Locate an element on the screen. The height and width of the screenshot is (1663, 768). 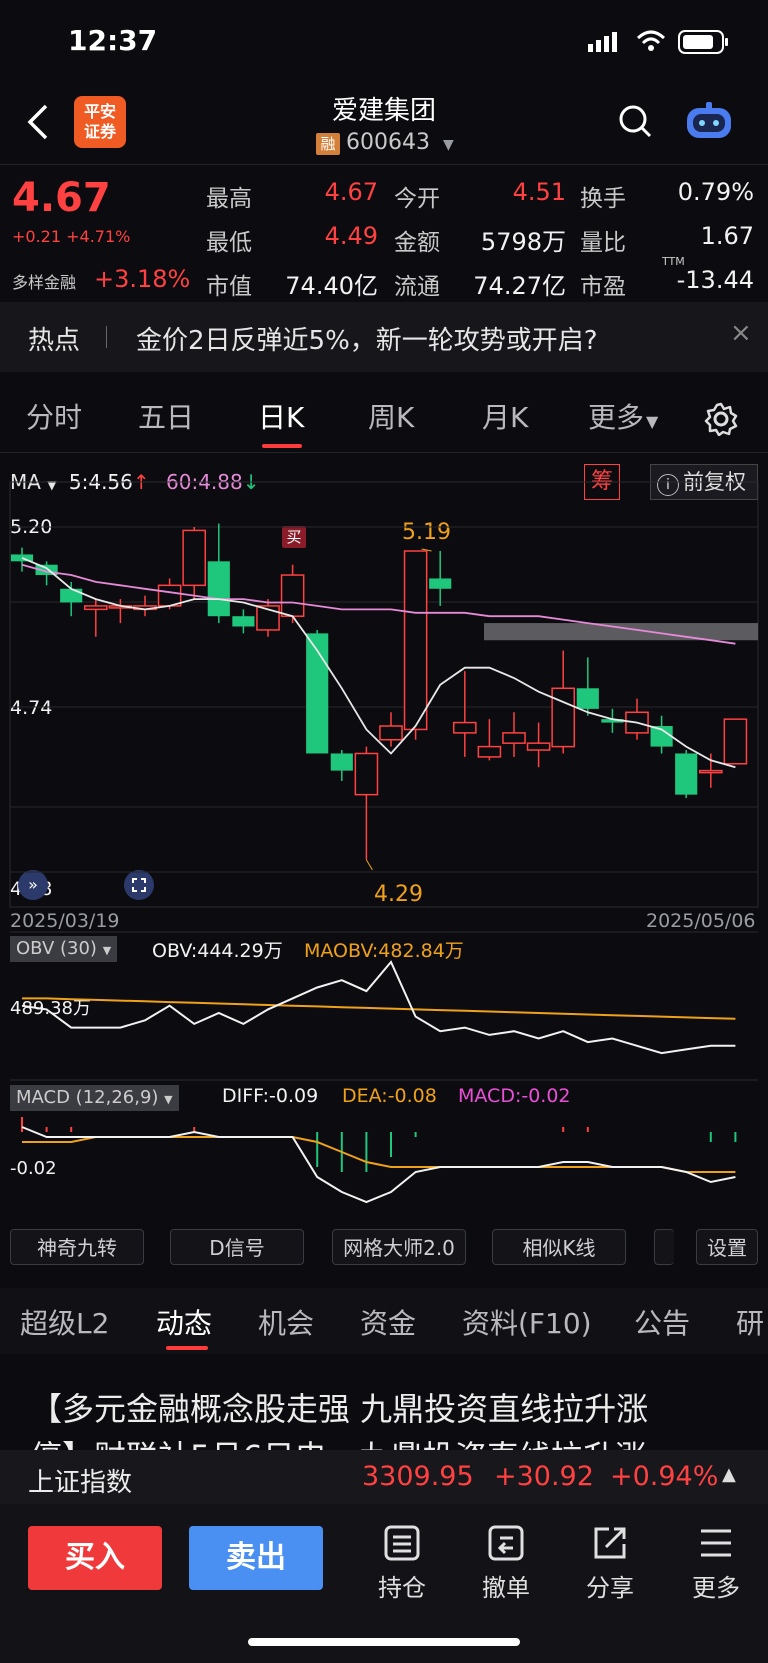
news-headline: 【多元金融概念股走强 九鼎投资直线拉升涨 is located at coordinates (339, 1409).